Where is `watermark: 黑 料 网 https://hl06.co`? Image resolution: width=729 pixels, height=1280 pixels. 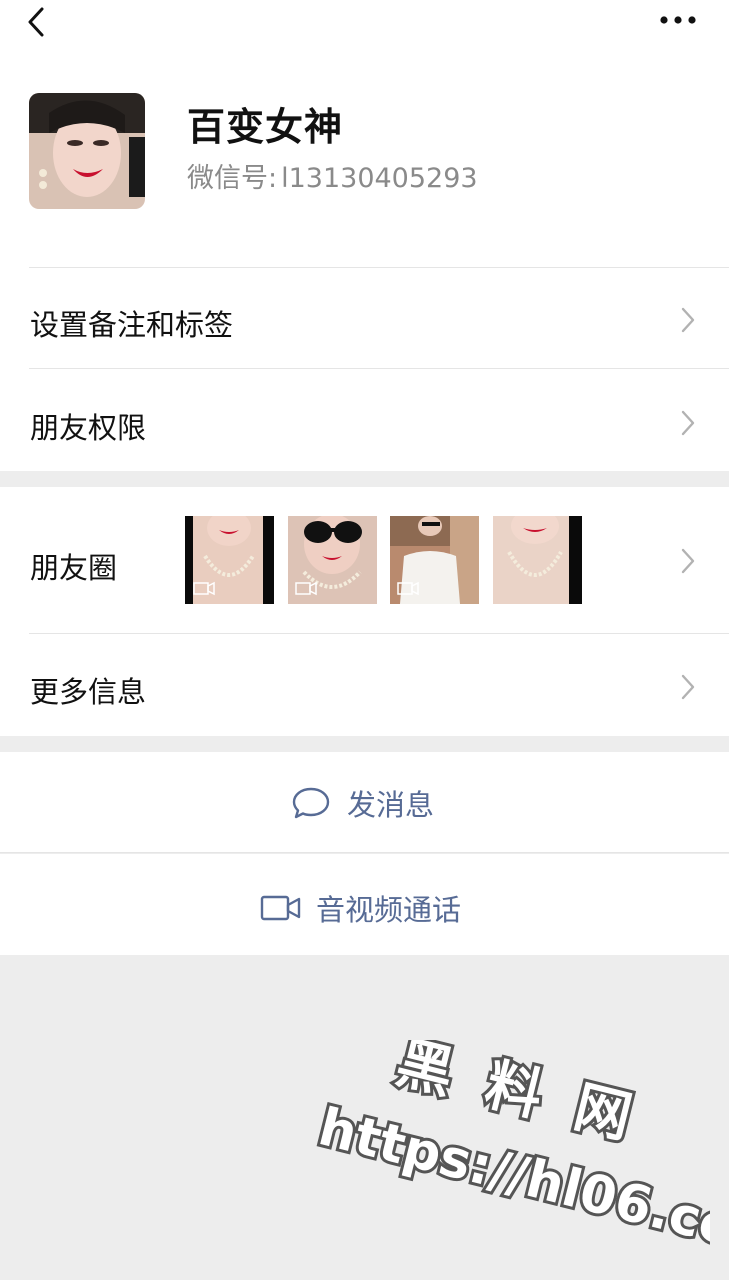 watermark: 黑 料 网 https://hl06.co is located at coordinates (519, 1144).